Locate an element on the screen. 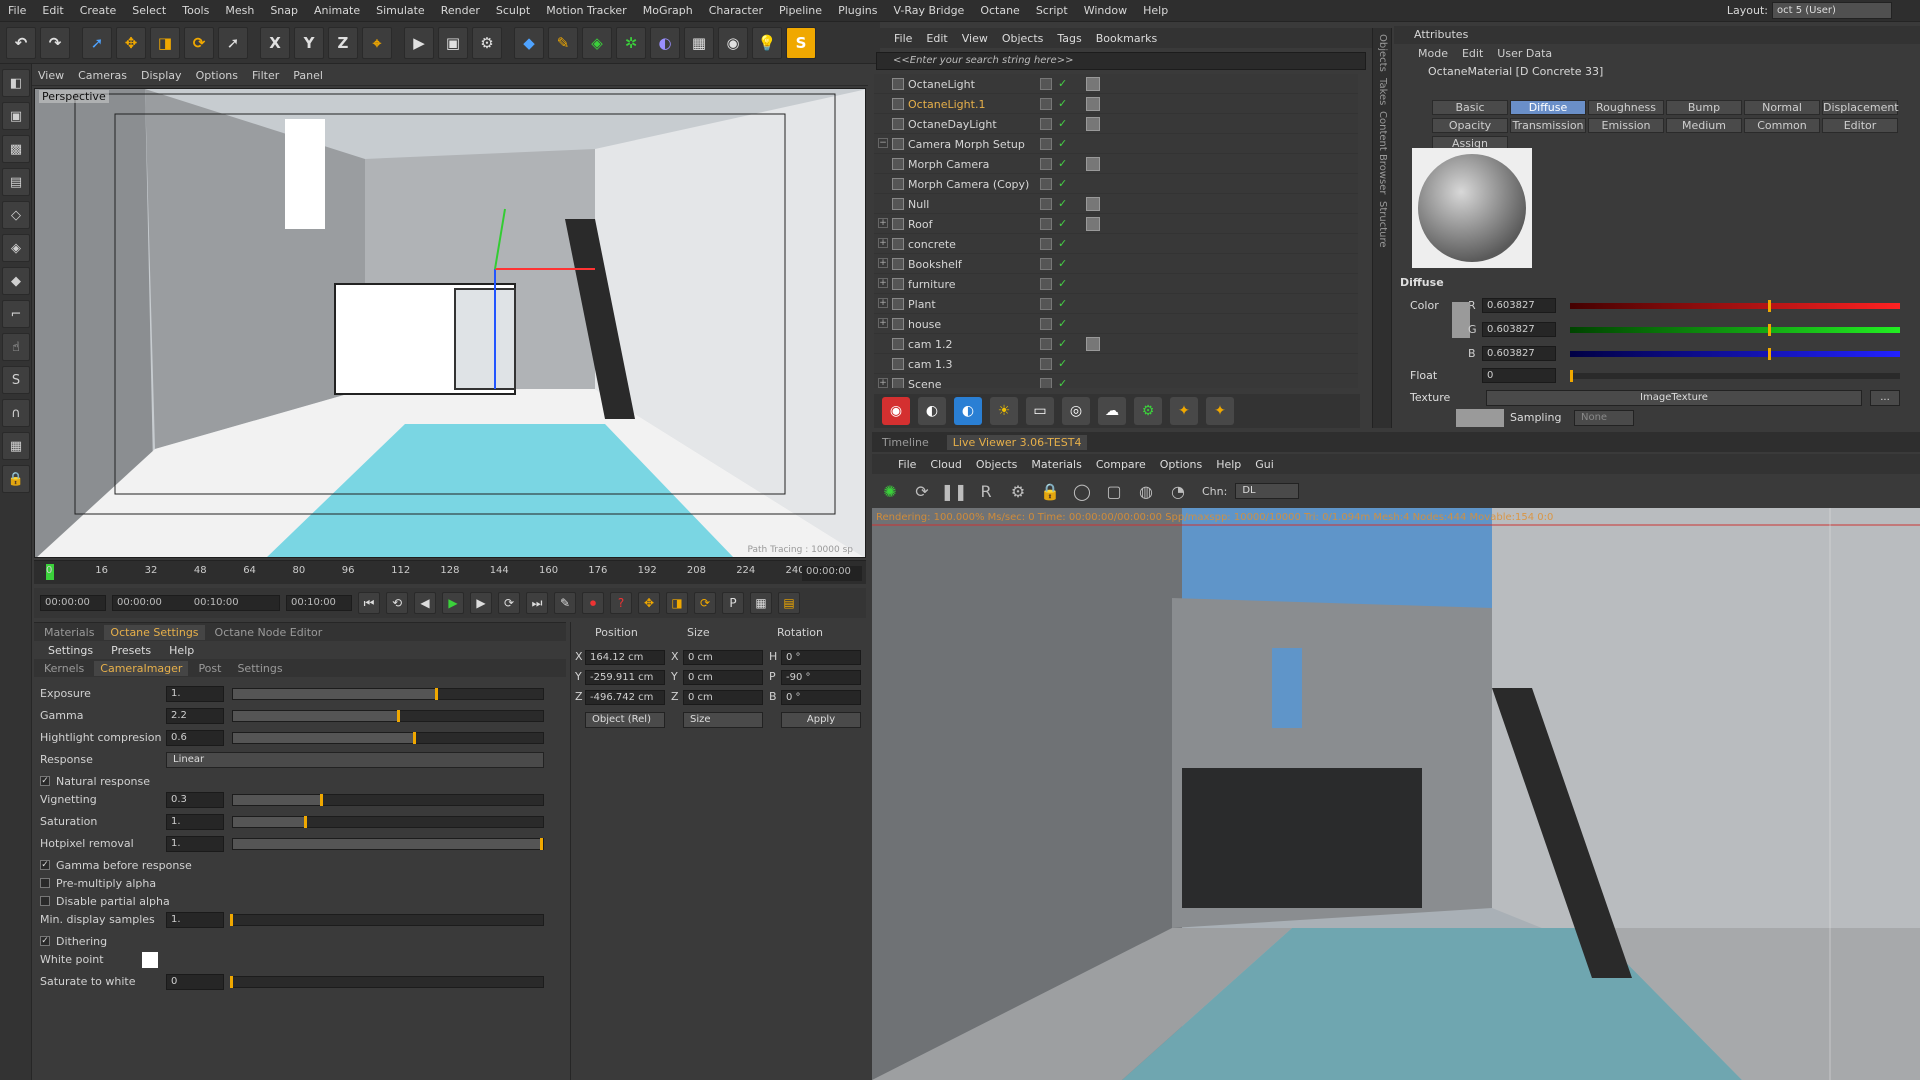 This screenshot has width=1920, height=1080. object-name: cam 1.3 is located at coordinates (930, 364).